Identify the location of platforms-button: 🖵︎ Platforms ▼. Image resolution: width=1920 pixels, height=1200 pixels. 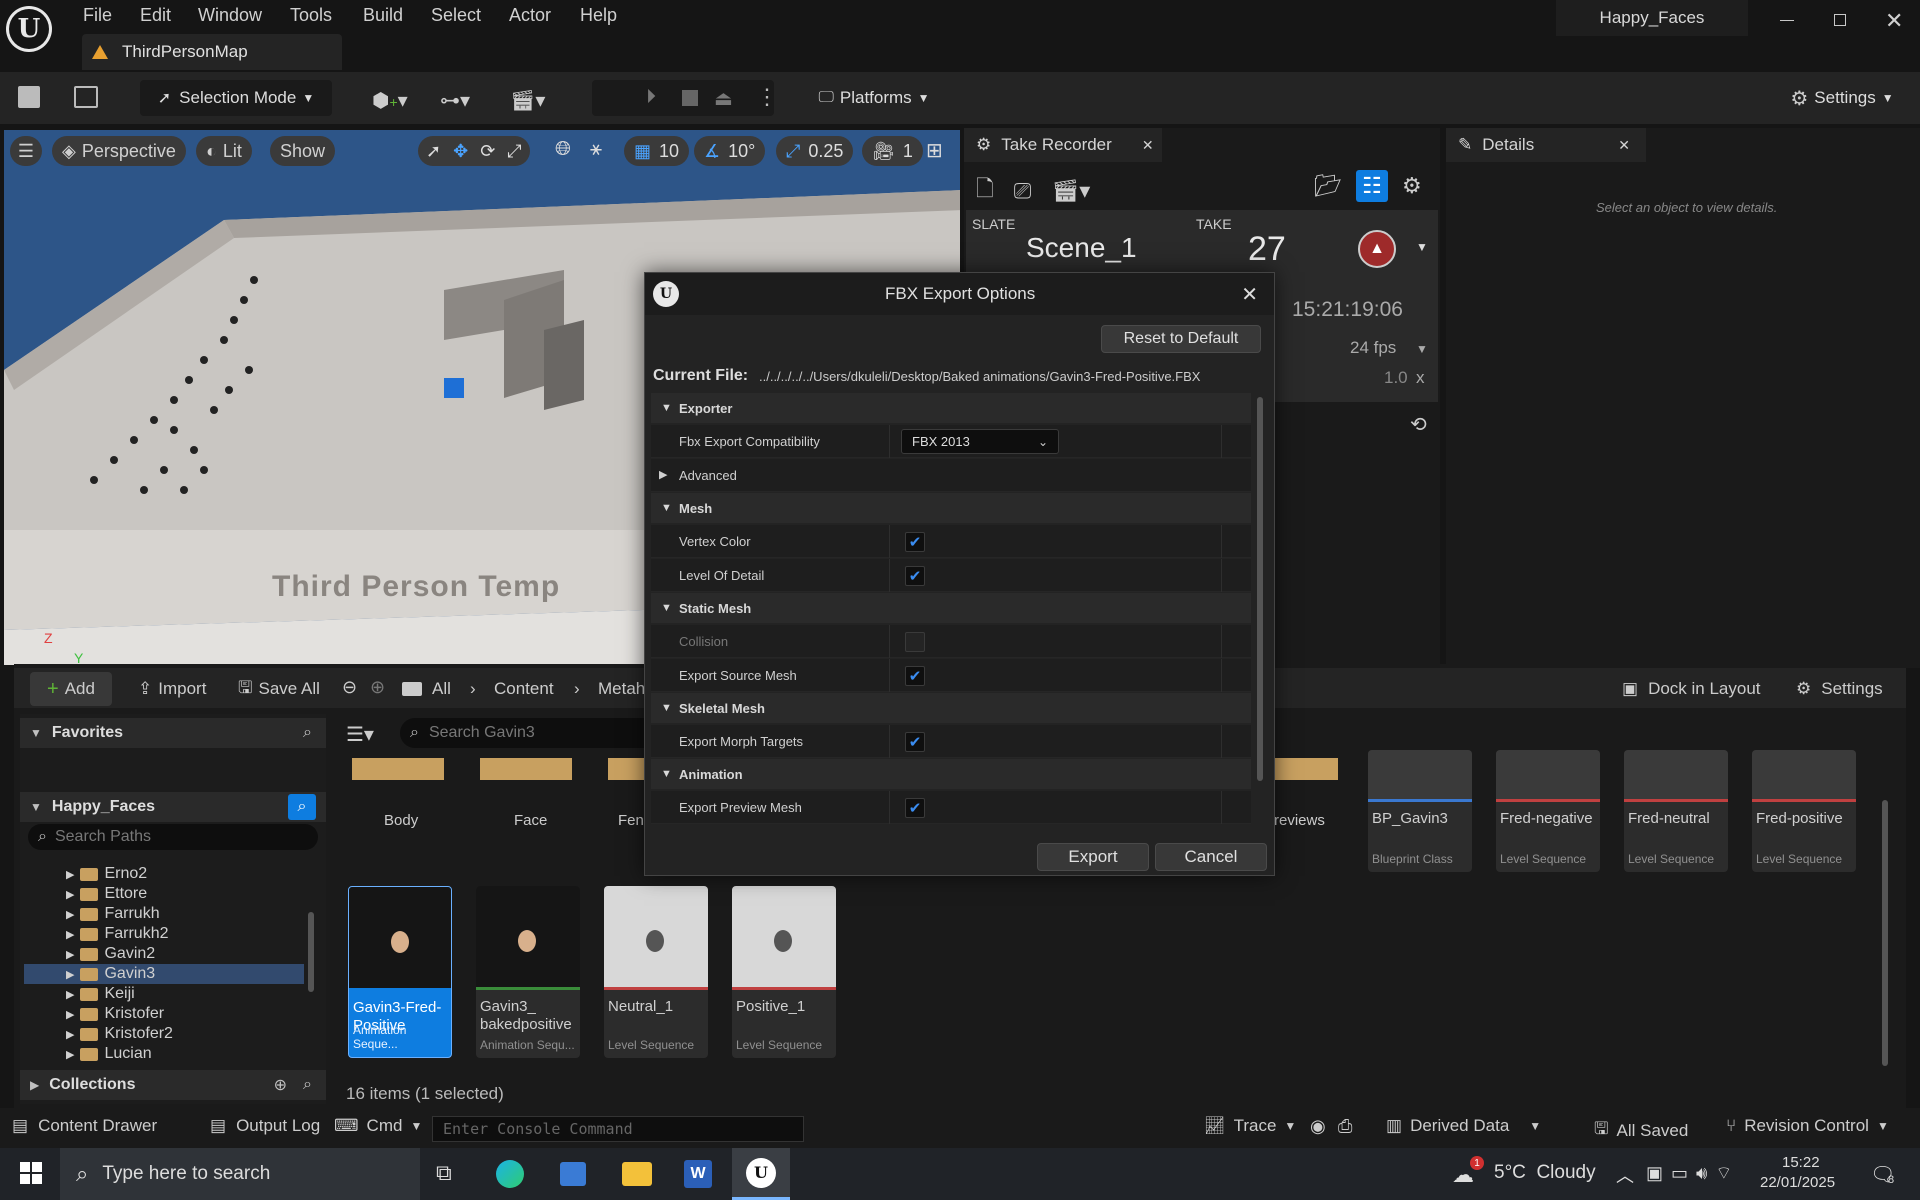
(874, 98).